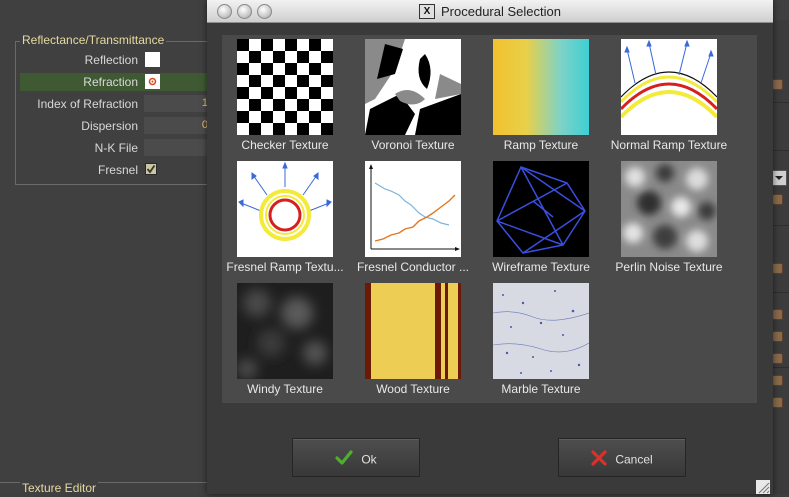  Describe the element at coordinates (369, 459) in the screenshot. I see `ok-label: Ok` at that location.